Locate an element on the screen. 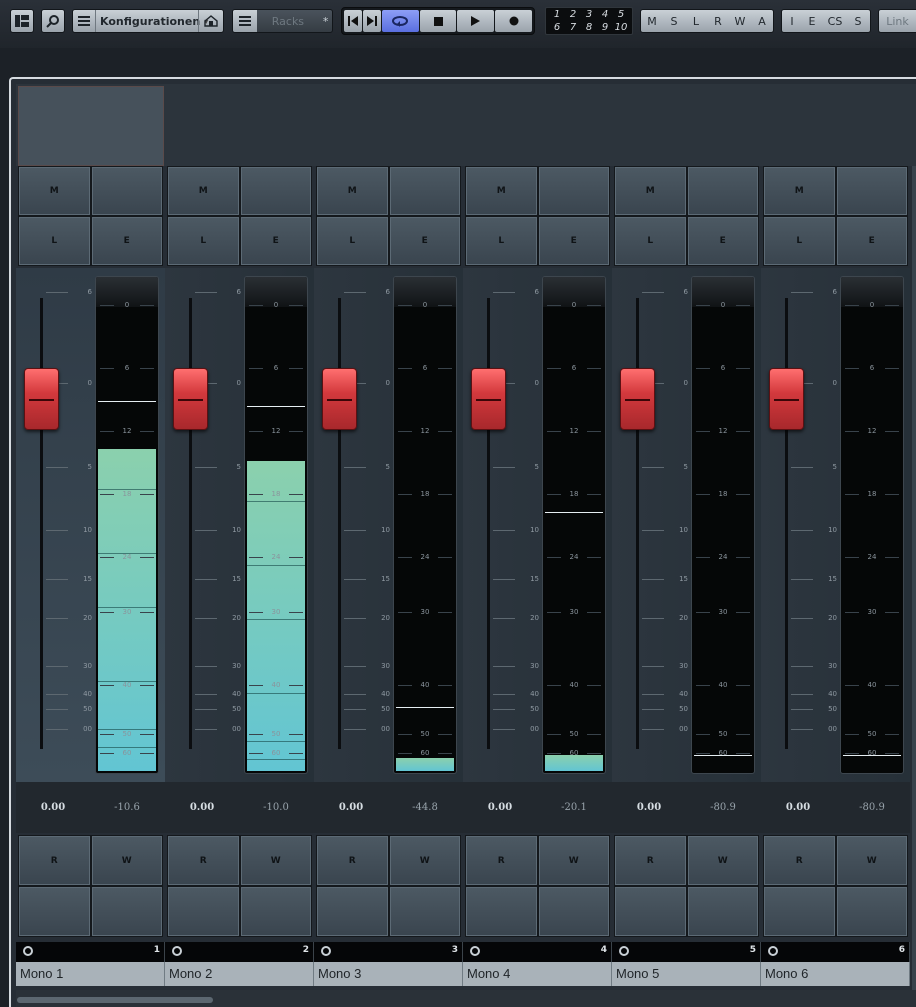 The image size is (916, 1007). store-config-icon is located at coordinates (210, 21).